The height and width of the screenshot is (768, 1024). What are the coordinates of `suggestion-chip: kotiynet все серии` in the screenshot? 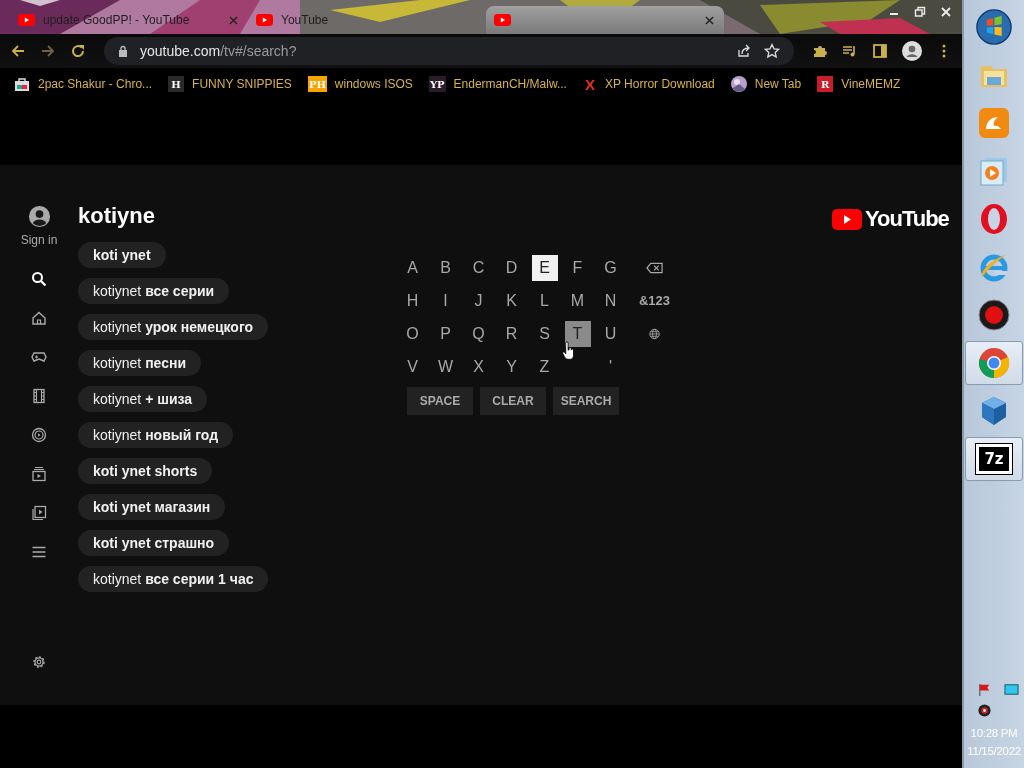 It's located at (154, 291).